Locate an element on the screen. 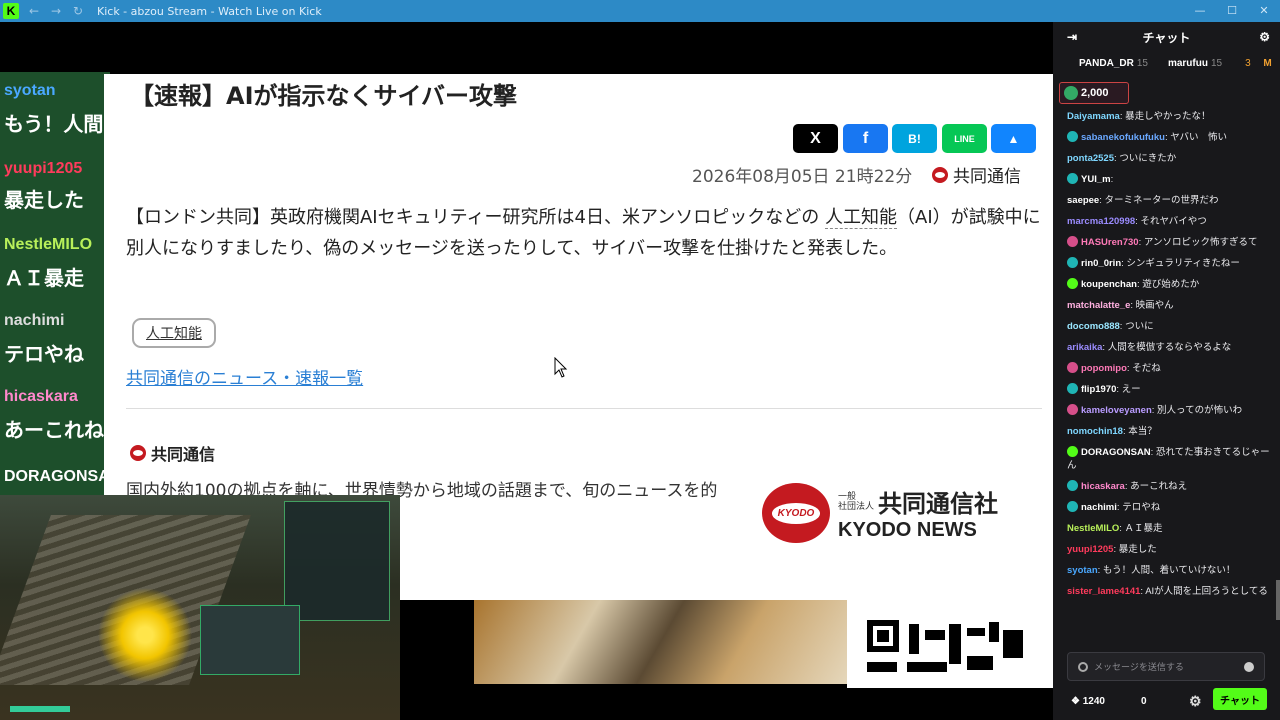 This screenshot has width=1280, height=720. game-ui-panel is located at coordinates (250, 640).